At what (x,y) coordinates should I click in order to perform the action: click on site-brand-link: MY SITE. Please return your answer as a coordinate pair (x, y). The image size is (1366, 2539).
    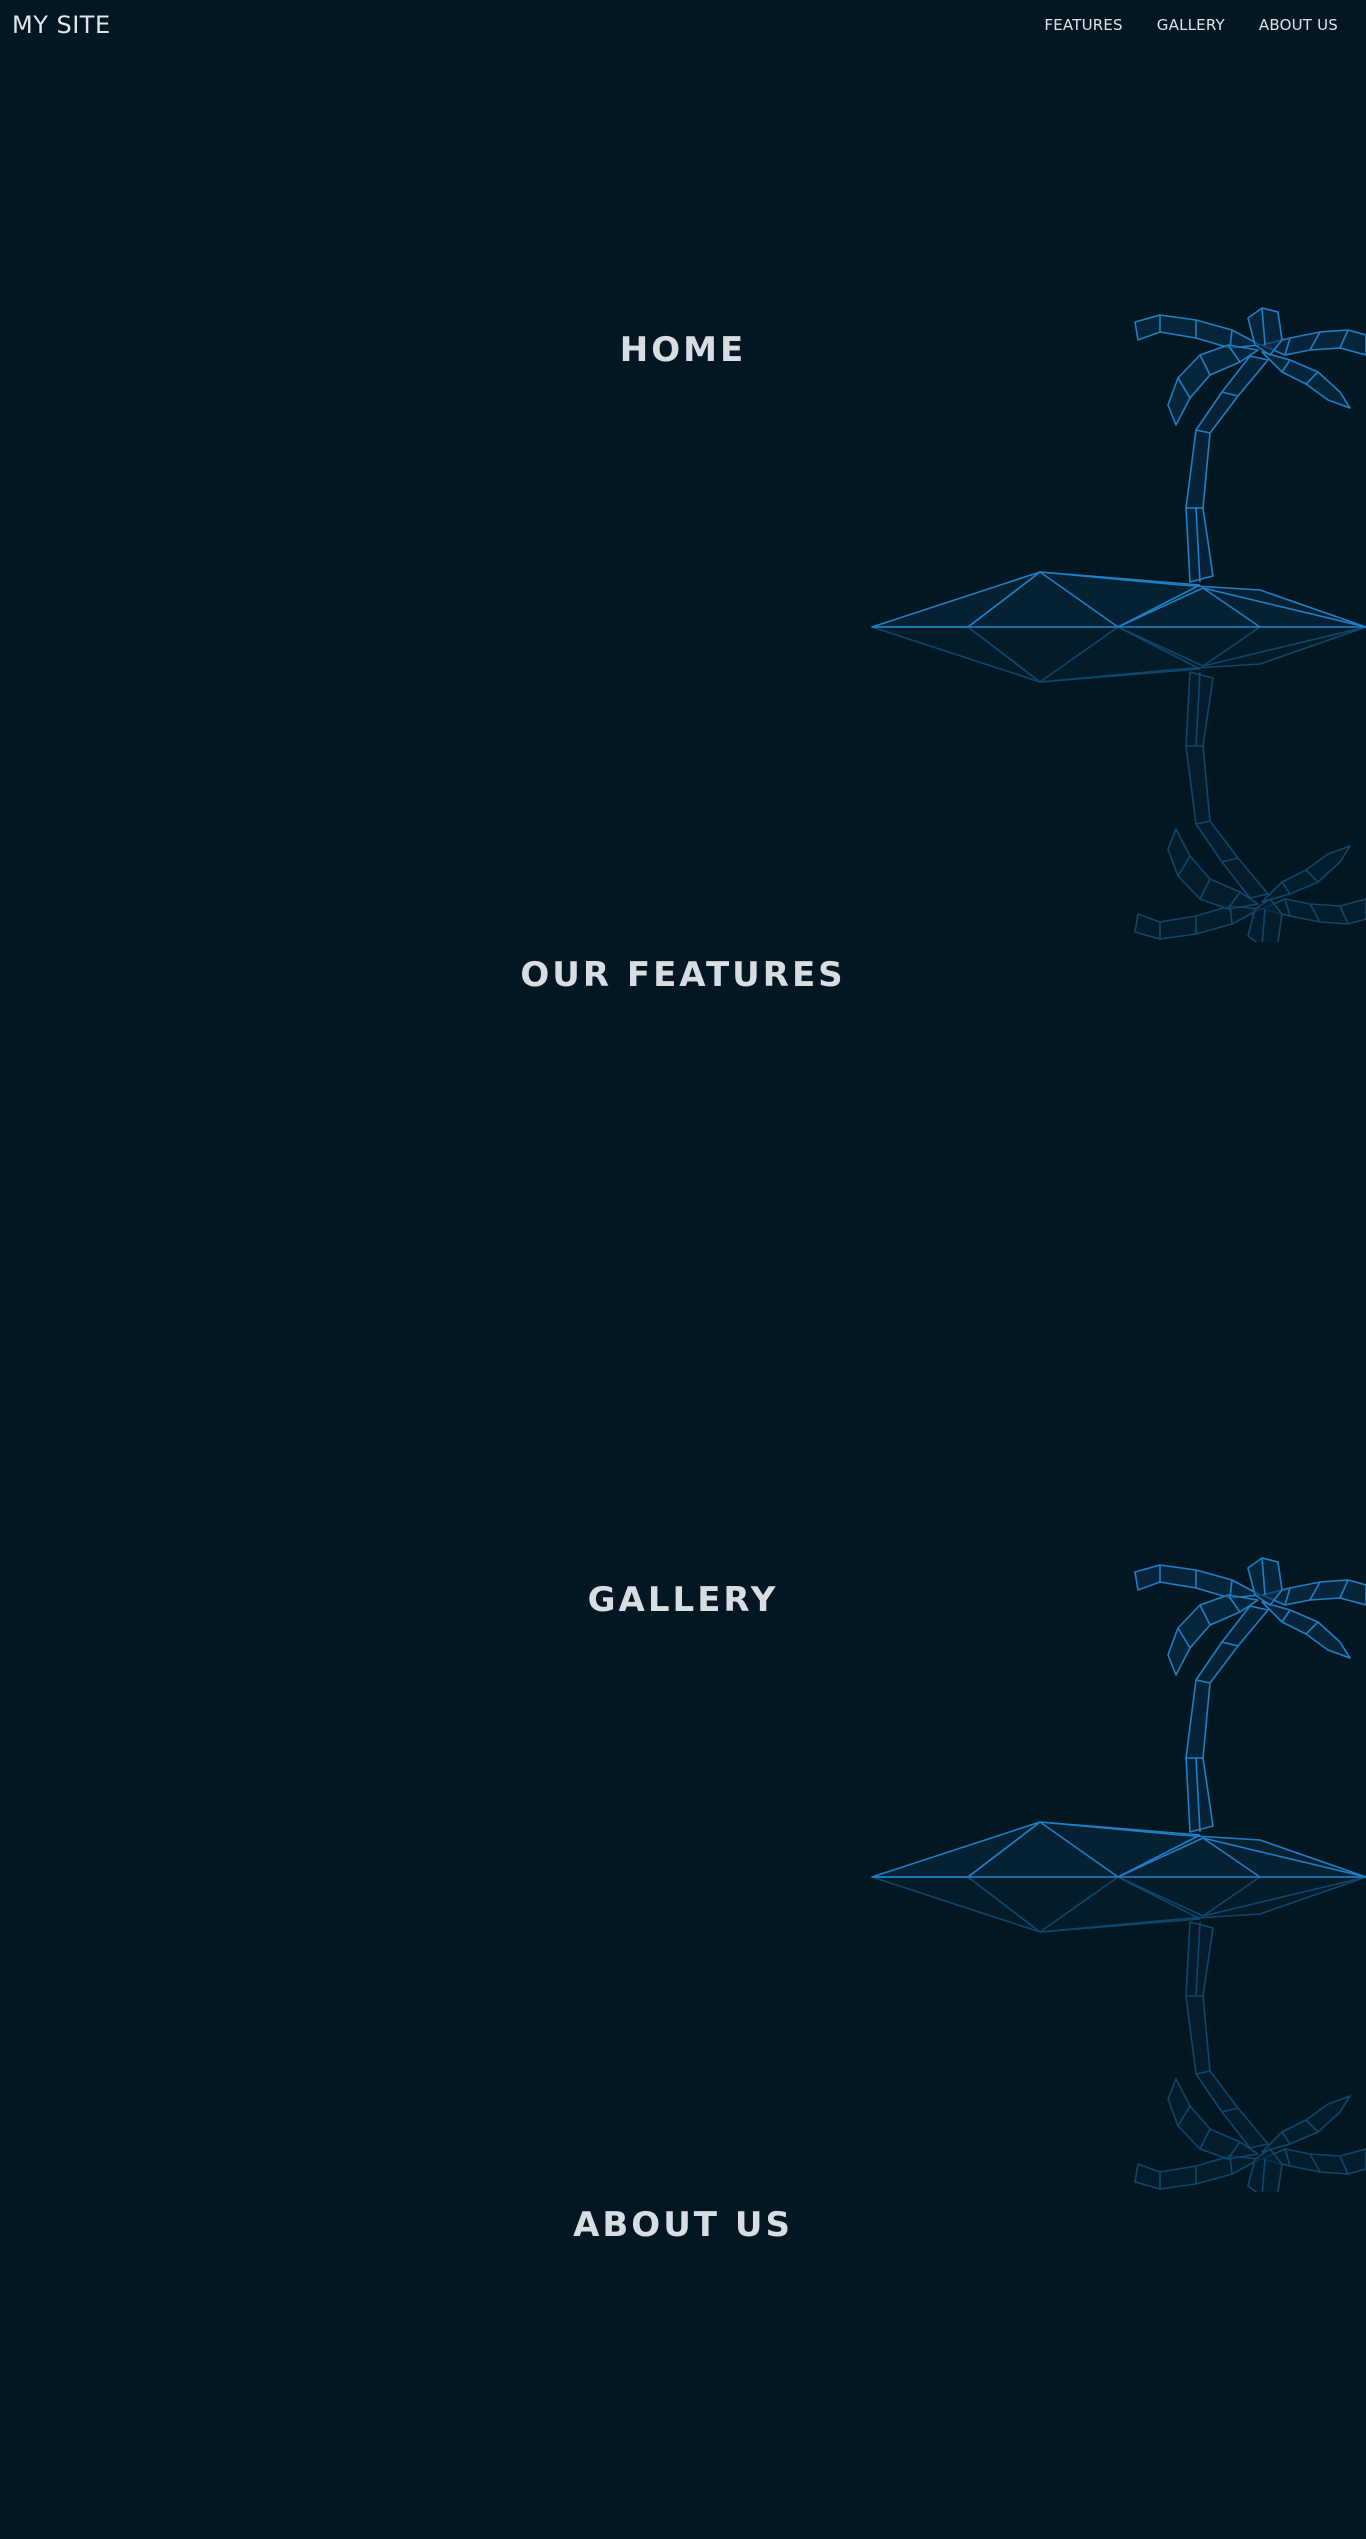
    Looking at the image, I should click on (61, 25).